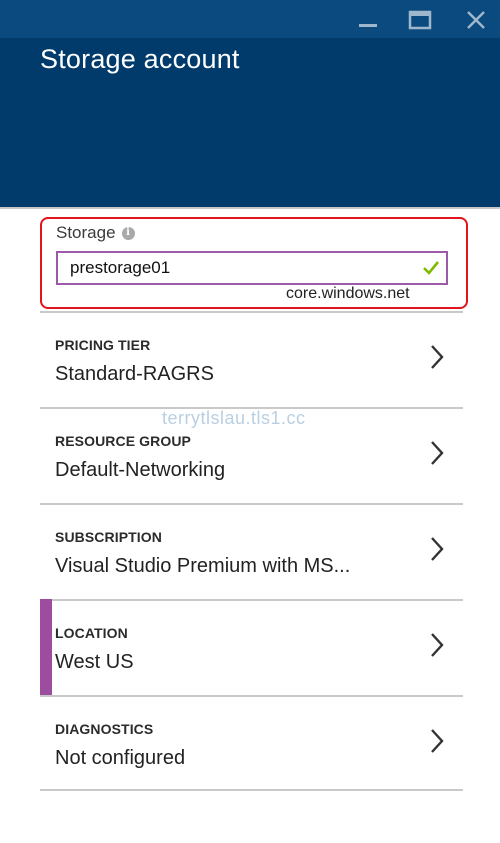  I want to click on settings-row-diagnostics: DIAGNOSTICS Not configured, so click(251, 743).